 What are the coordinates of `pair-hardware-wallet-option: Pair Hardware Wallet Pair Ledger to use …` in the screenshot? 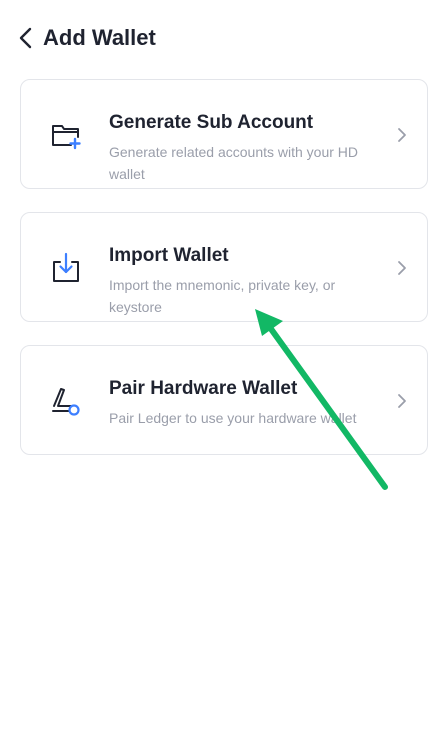 It's located at (224, 400).